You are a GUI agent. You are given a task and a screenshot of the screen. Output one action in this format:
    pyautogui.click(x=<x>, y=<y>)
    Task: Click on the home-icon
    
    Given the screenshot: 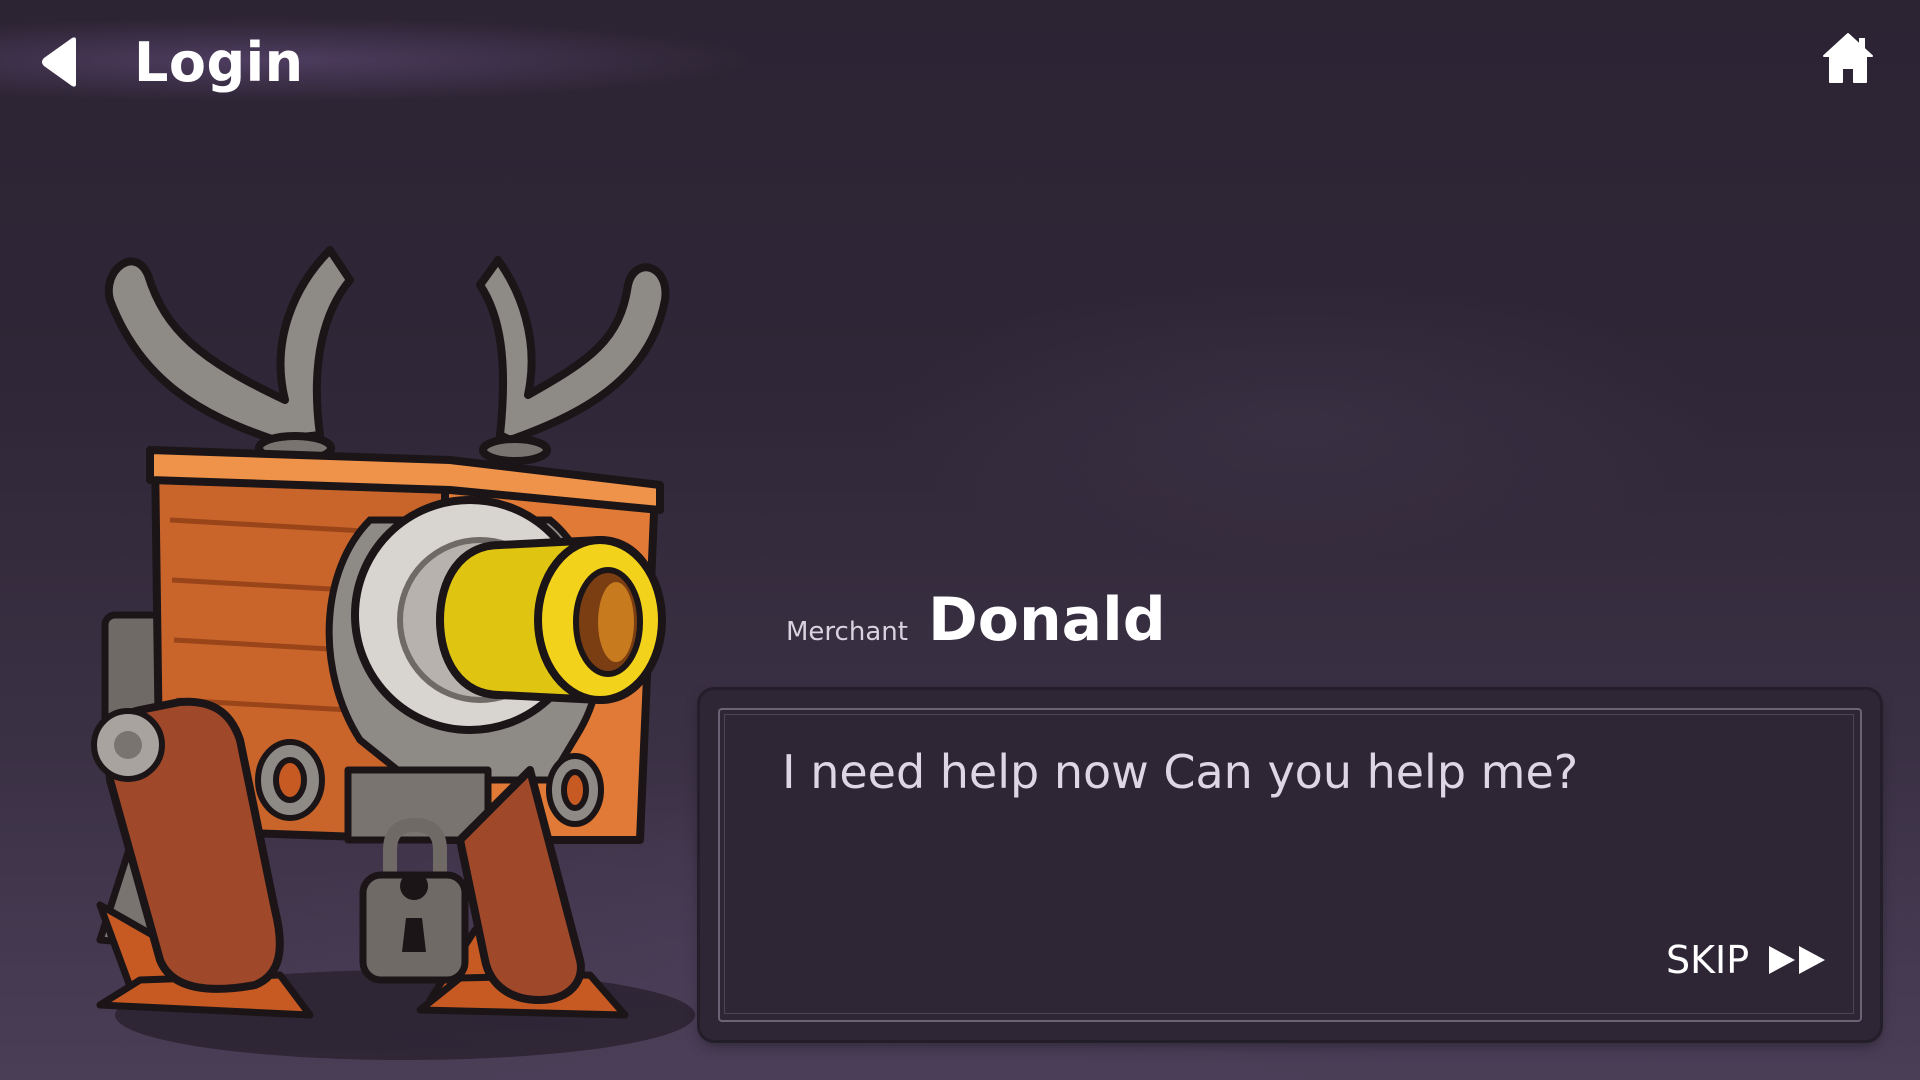 What is the action you would take?
    pyautogui.click(x=1848, y=58)
    